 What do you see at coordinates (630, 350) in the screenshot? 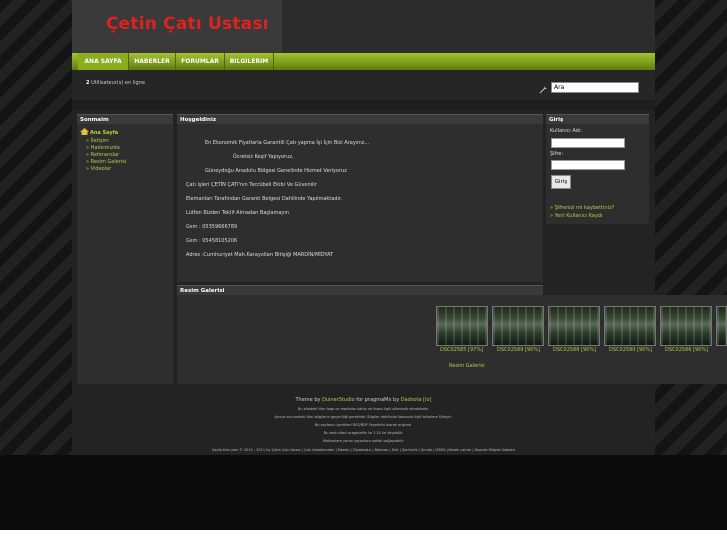
I see `gallery-thumb-label: DSC02590 [90%]` at bounding box center [630, 350].